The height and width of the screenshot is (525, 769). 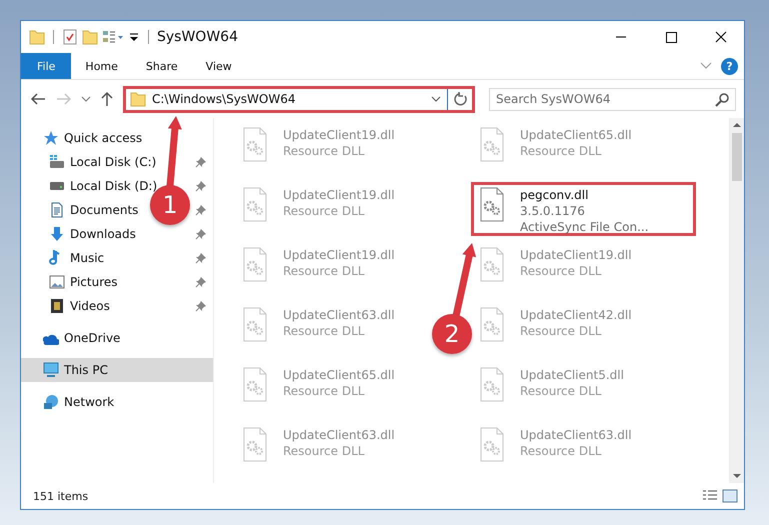 I want to click on scroll-up-icon, so click(x=737, y=125).